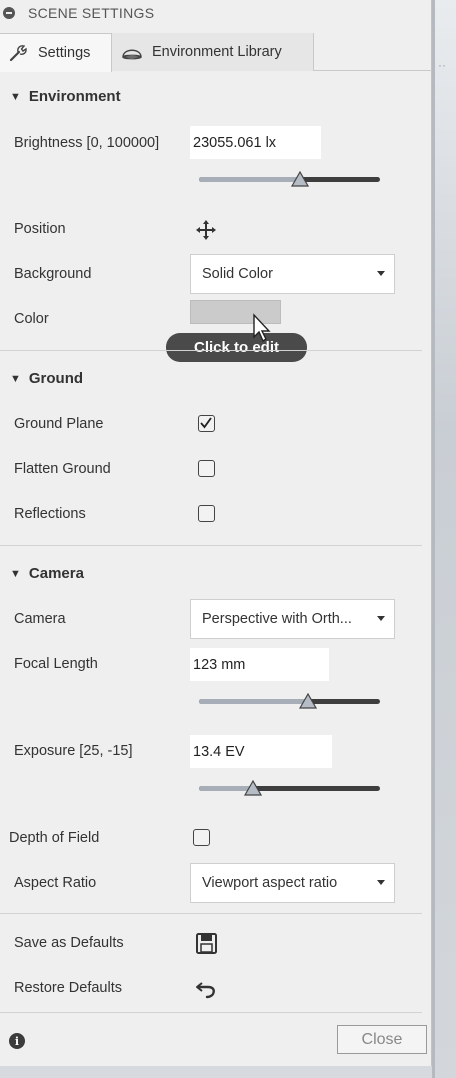  Describe the element at coordinates (56, 378) in the screenshot. I see `ground-header-label: Ground` at that location.